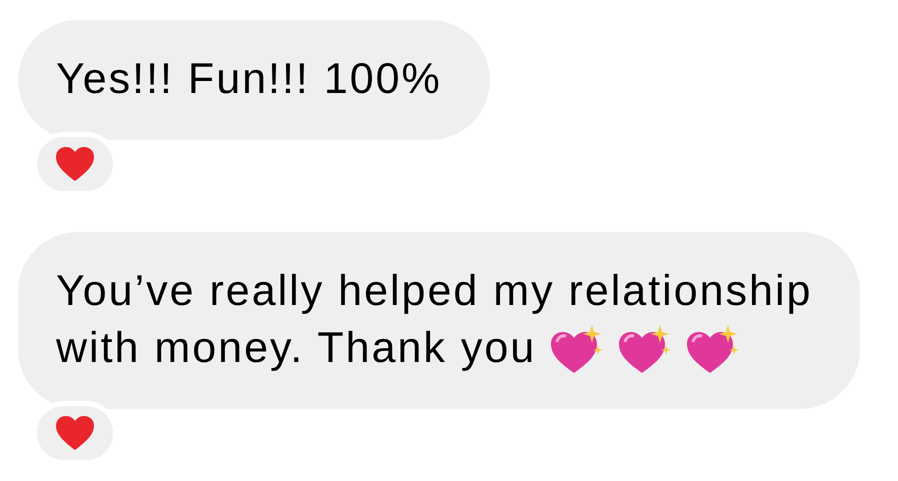  I want to click on message-text: with money. Thank you, so click(296, 348).